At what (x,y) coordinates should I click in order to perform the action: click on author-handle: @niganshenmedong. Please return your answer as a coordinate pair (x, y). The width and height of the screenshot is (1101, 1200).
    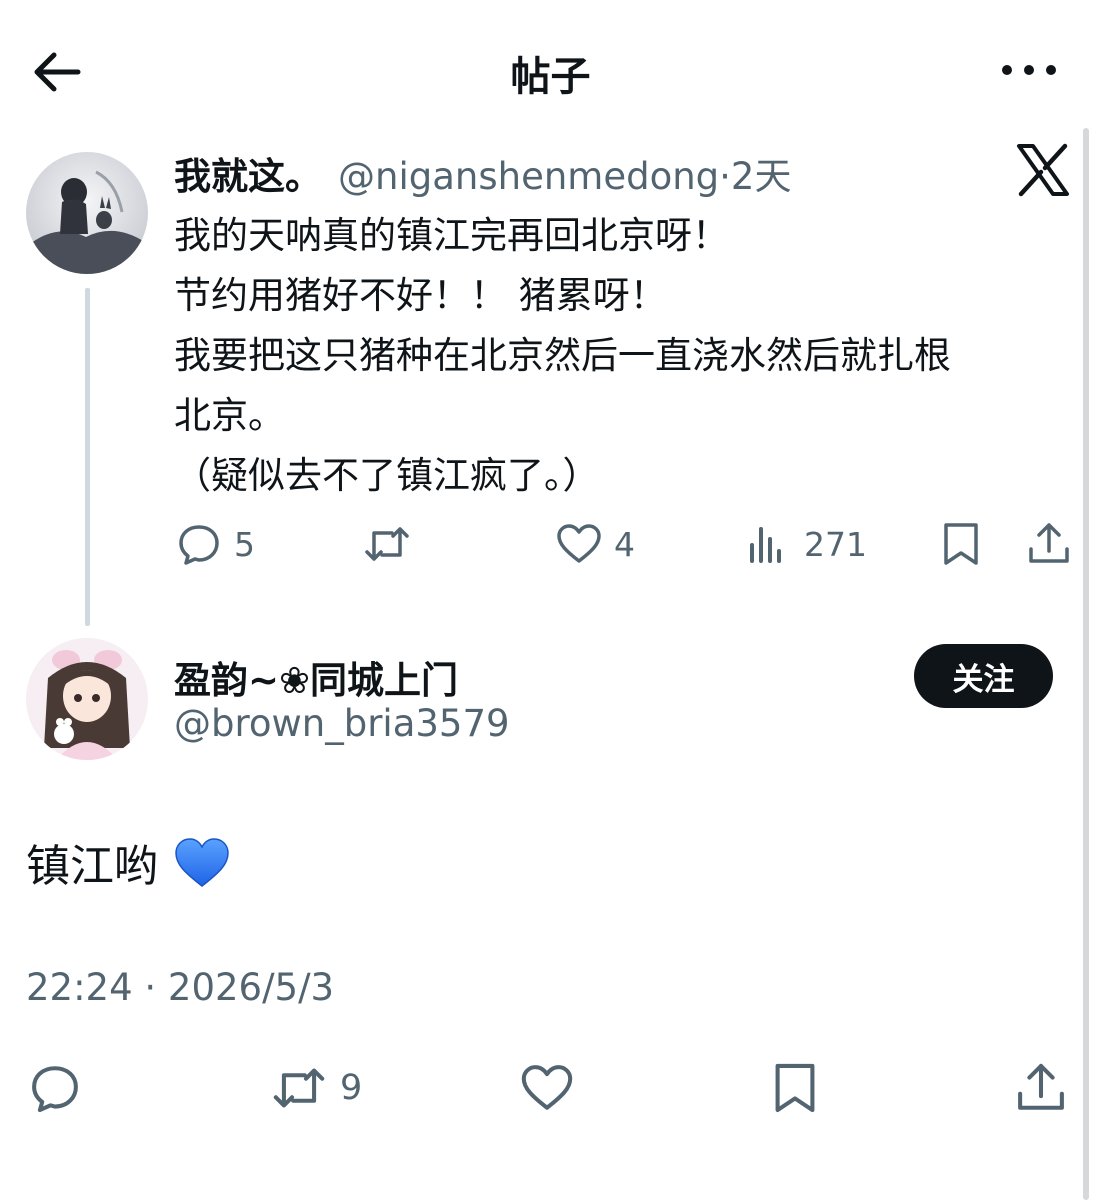
    Looking at the image, I should click on (528, 176).